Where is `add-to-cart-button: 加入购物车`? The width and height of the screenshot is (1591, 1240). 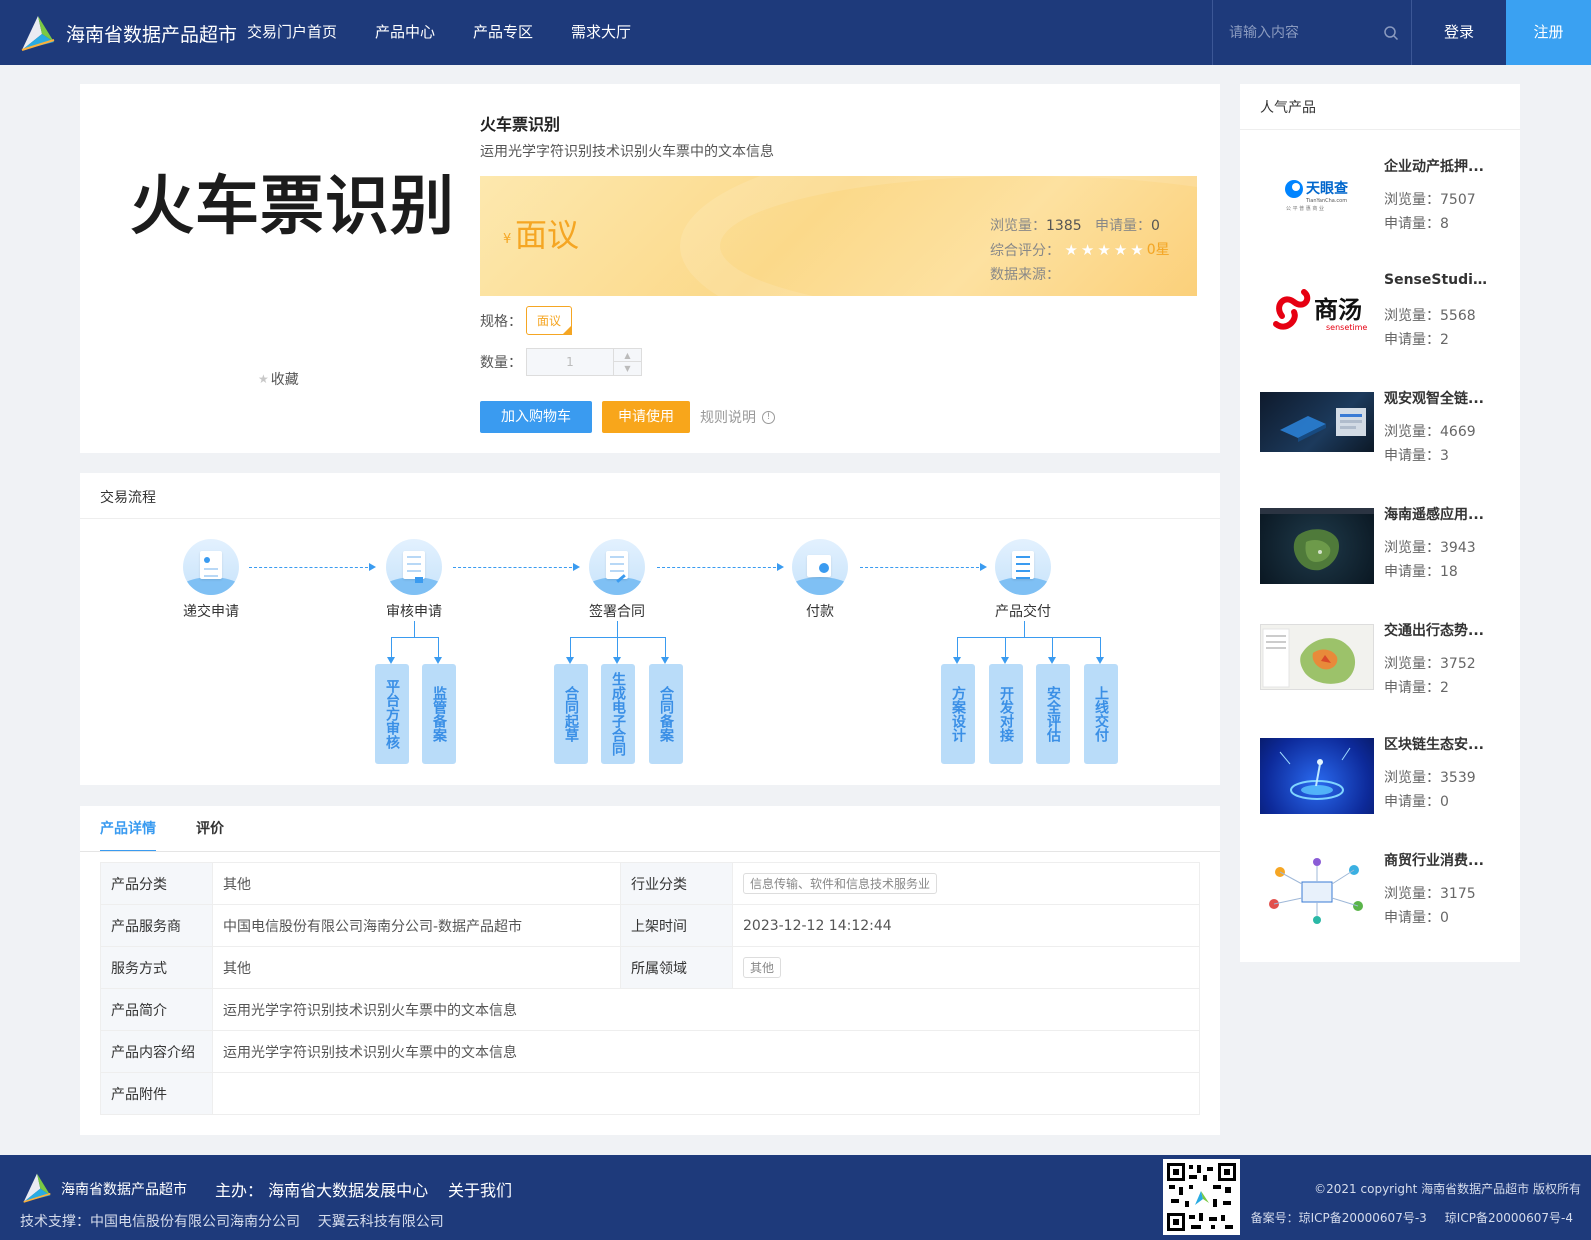
add-to-cart-button: 加入购物车 is located at coordinates (536, 417).